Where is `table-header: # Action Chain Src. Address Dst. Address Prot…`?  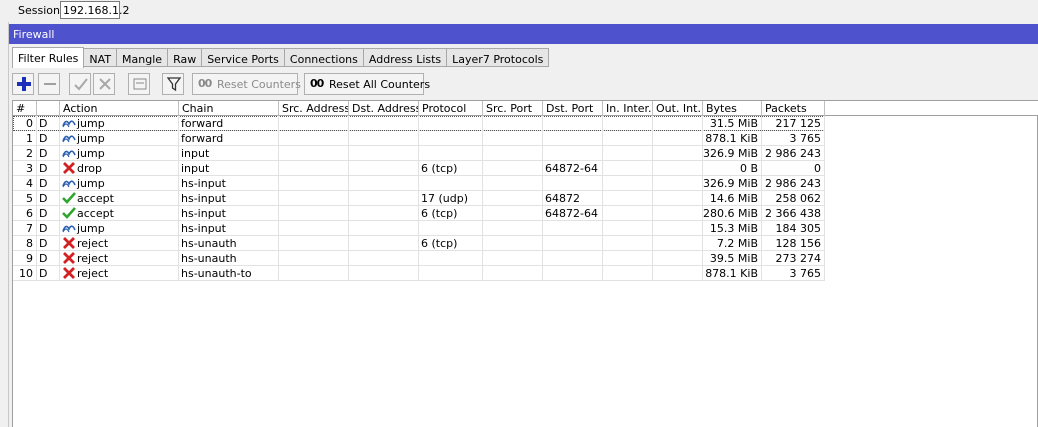 table-header: # Action Chain Src. Address Dst. Address Prot… is located at coordinates (525, 108).